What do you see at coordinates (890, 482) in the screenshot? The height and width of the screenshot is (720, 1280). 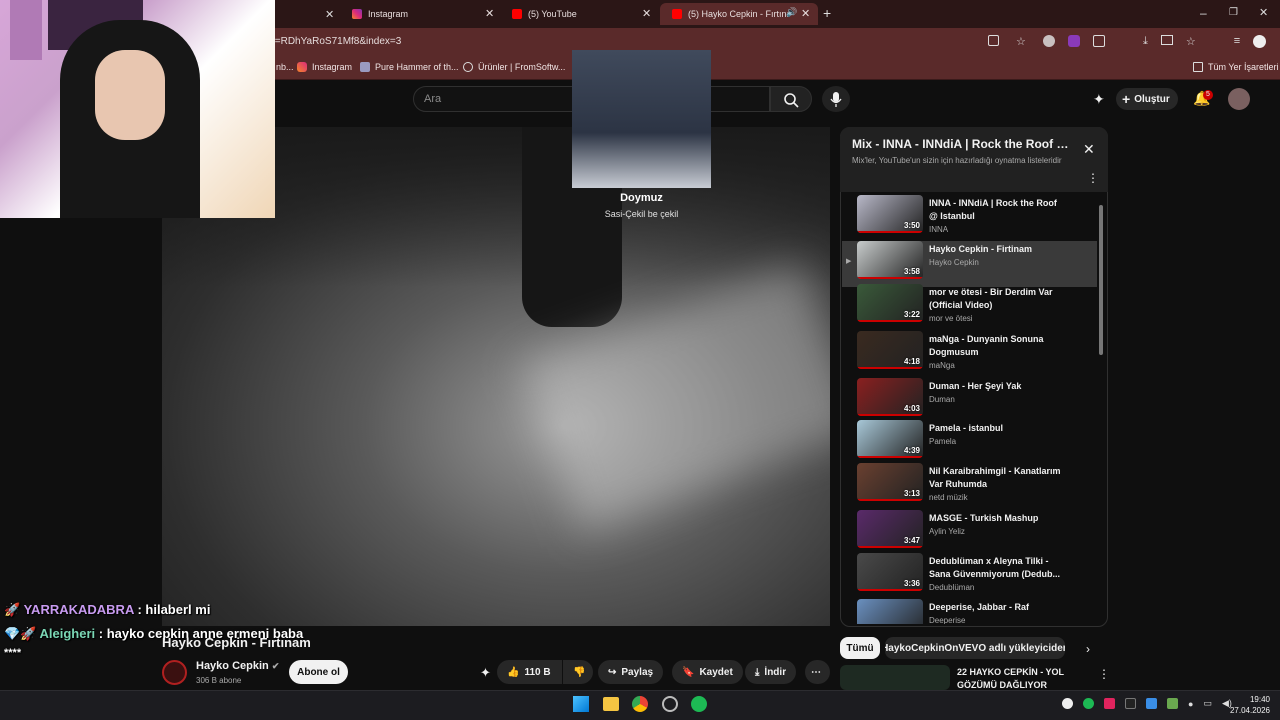 I see `playlist-thumbnail: 3:13` at bounding box center [890, 482].